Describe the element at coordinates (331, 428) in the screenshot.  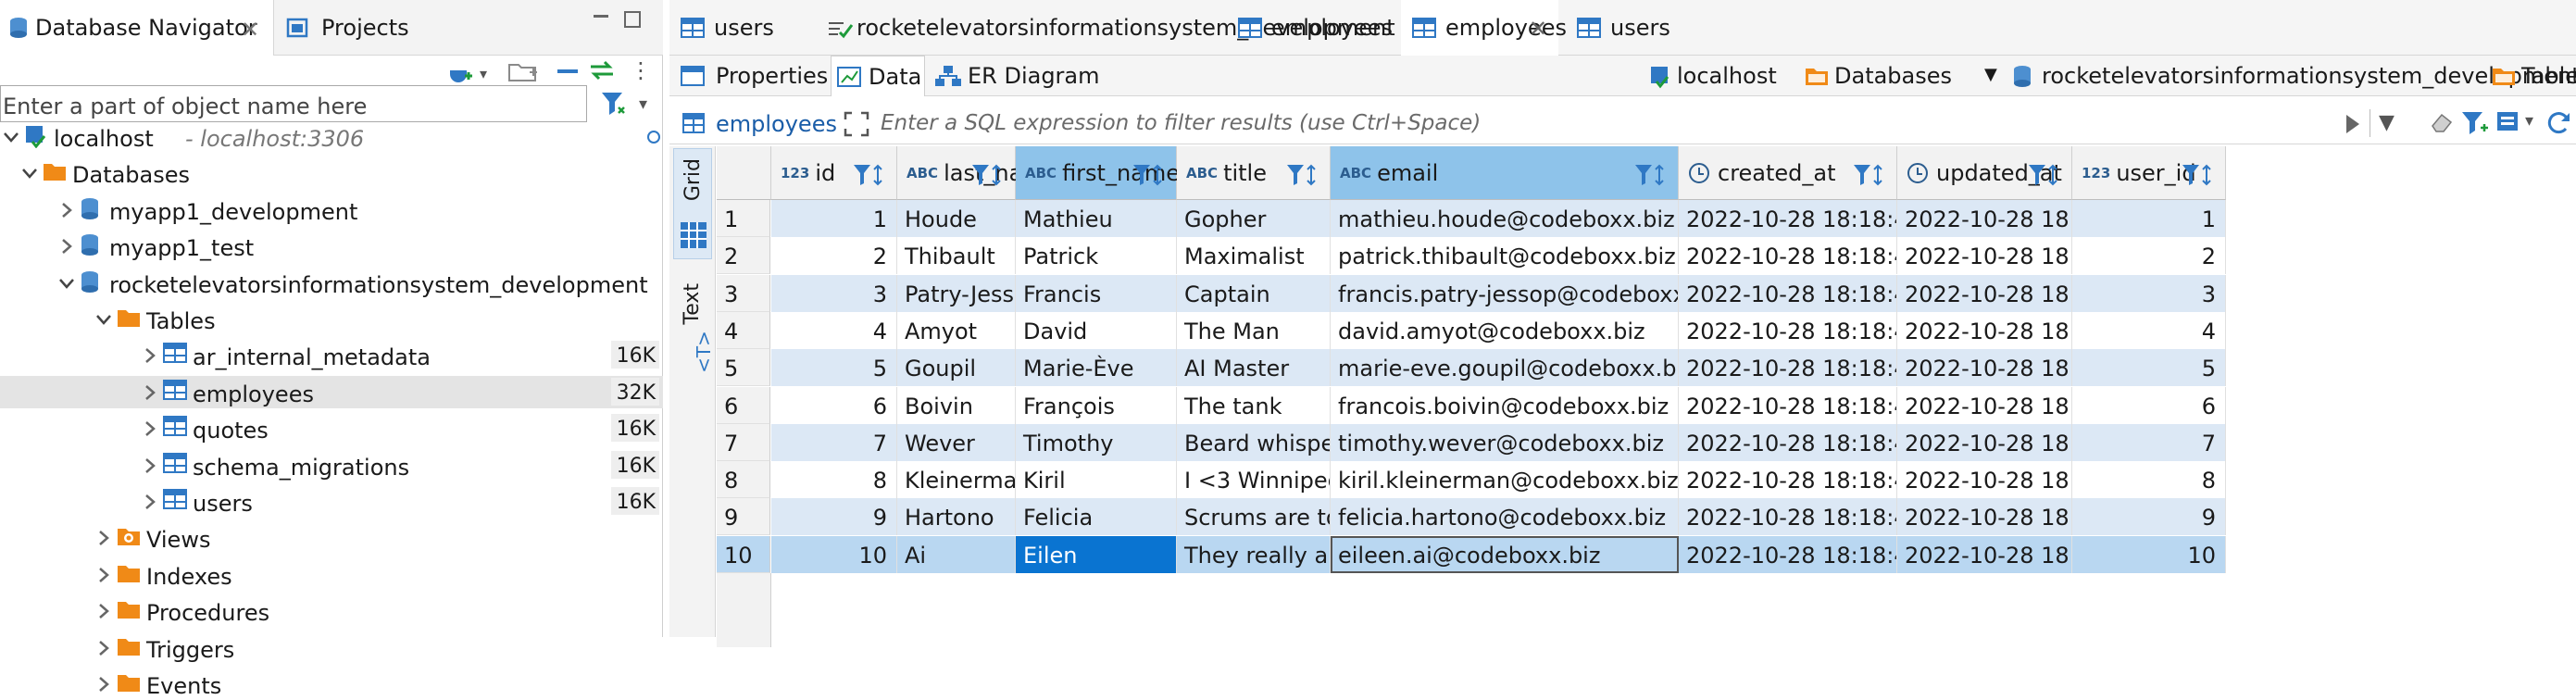
I see `tree-node: quotes 16K` at that location.